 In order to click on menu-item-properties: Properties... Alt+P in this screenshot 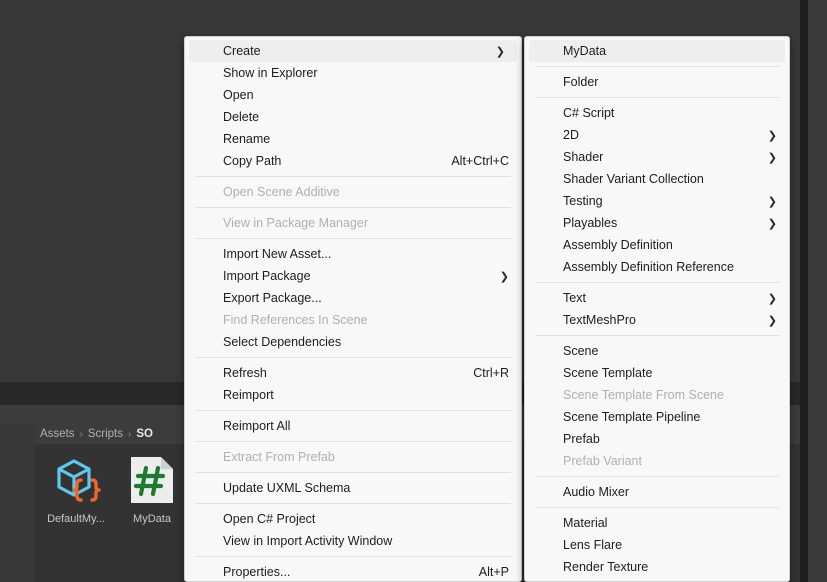, I will do `click(353, 571)`.